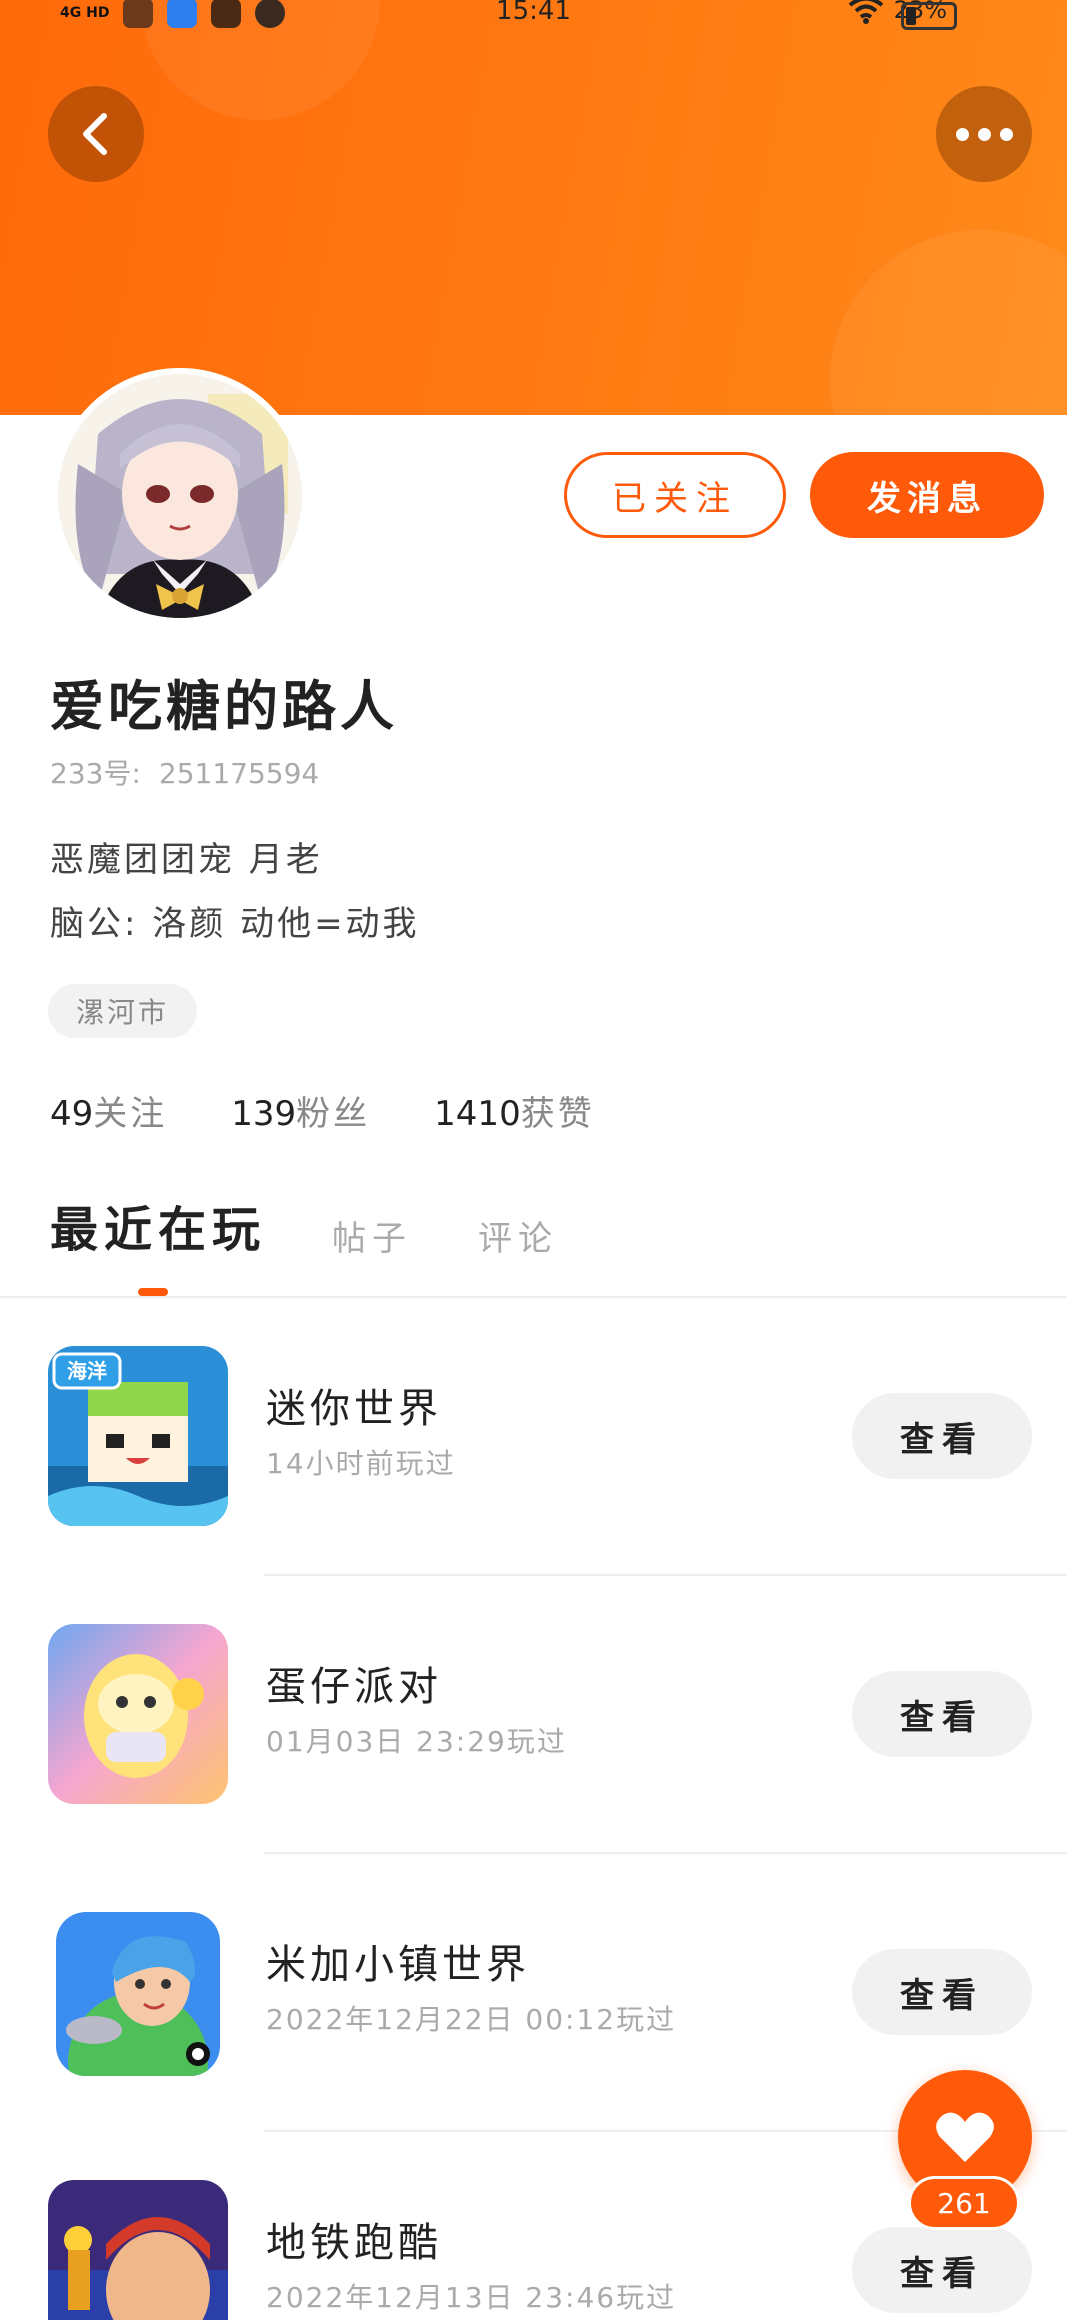 The width and height of the screenshot is (1067, 2320). I want to click on played-time: 14小时前玩过, so click(361, 1463).